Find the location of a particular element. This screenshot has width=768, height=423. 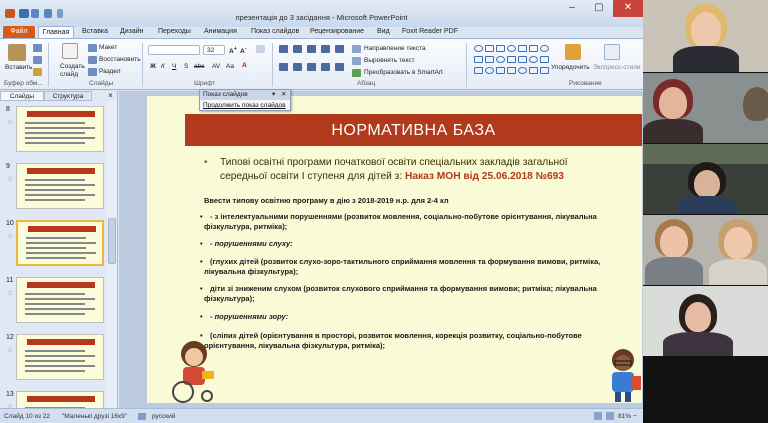

quick-styles-button: Экспресс-стили is located at coordinates (617, 67).